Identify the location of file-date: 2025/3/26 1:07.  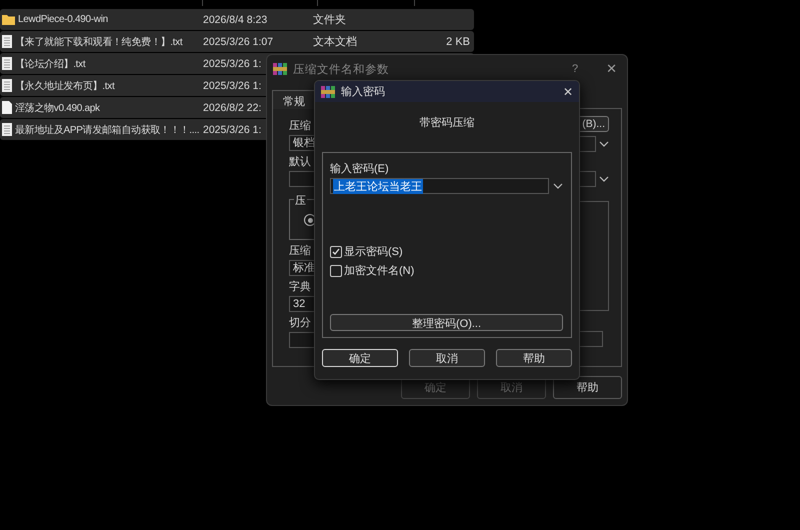
(238, 42).